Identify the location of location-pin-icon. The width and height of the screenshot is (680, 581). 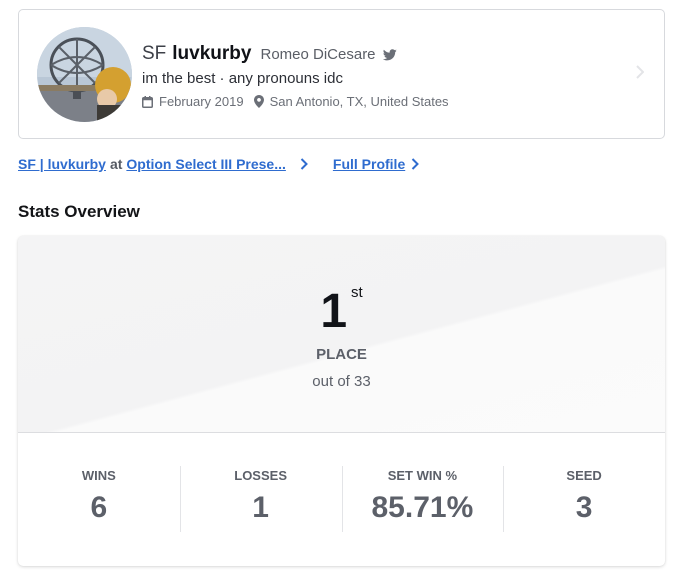
(258, 101).